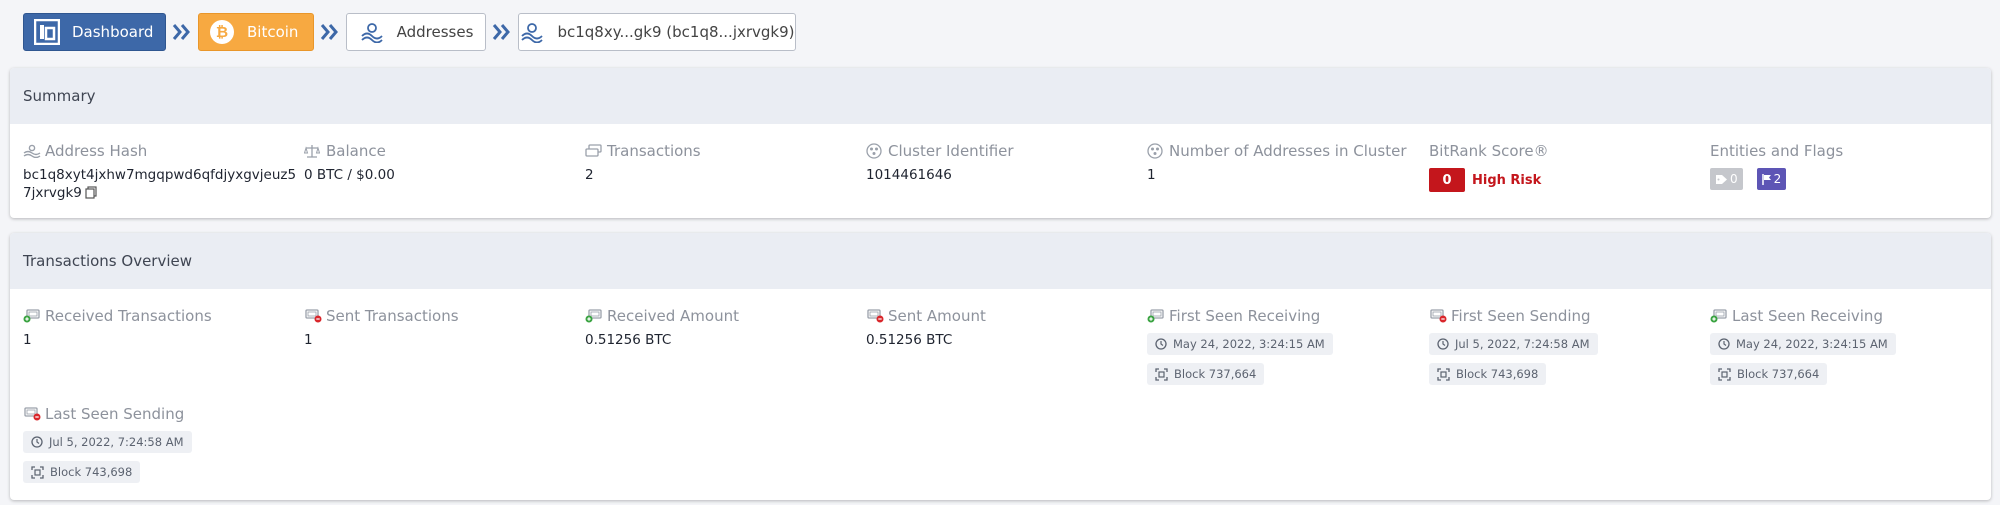  Describe the element at coordinates (1277, 162) in the screenshot. I see `addresses-in-cluster-field: Number of Addresses in Cluster 1` at that location.